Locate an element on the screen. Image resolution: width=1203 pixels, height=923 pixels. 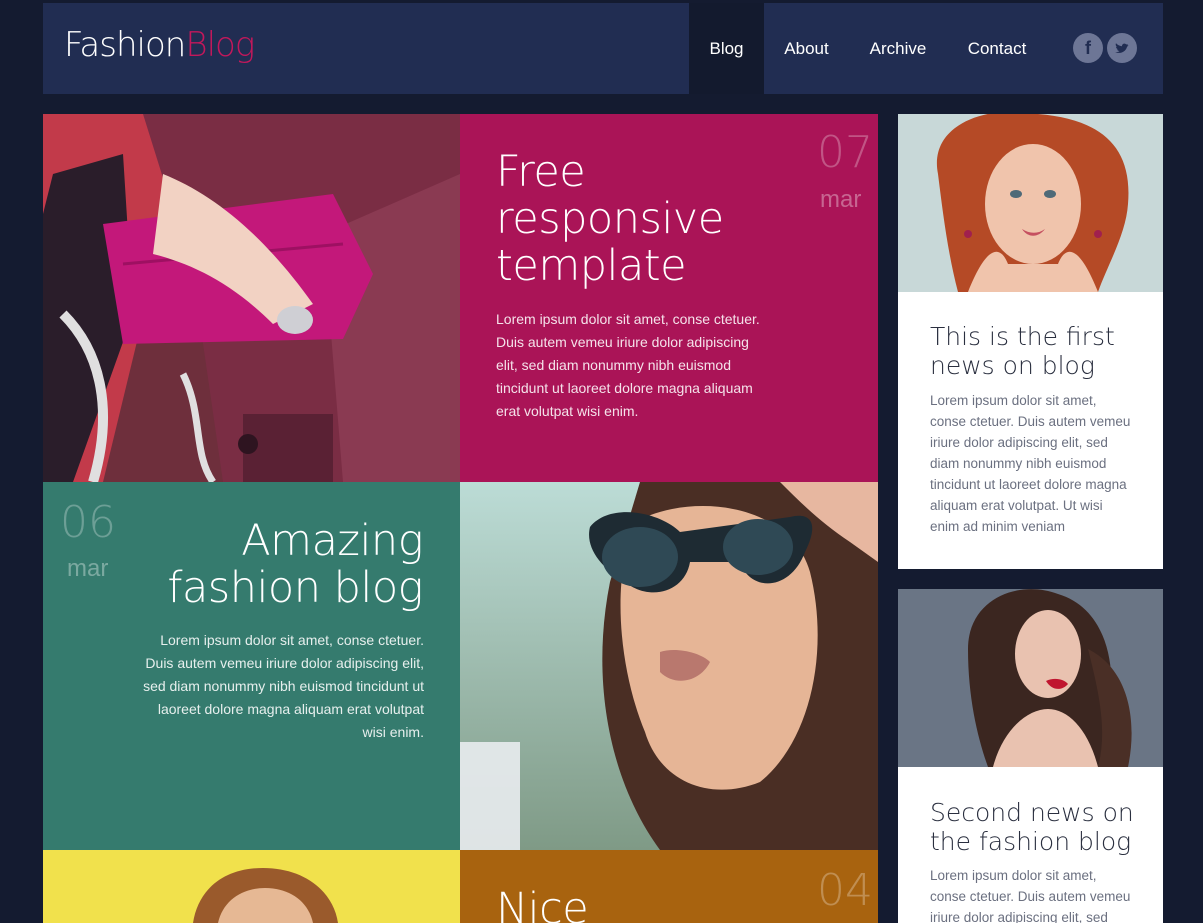
post-photo-bag is located at coordinates (251, 298).